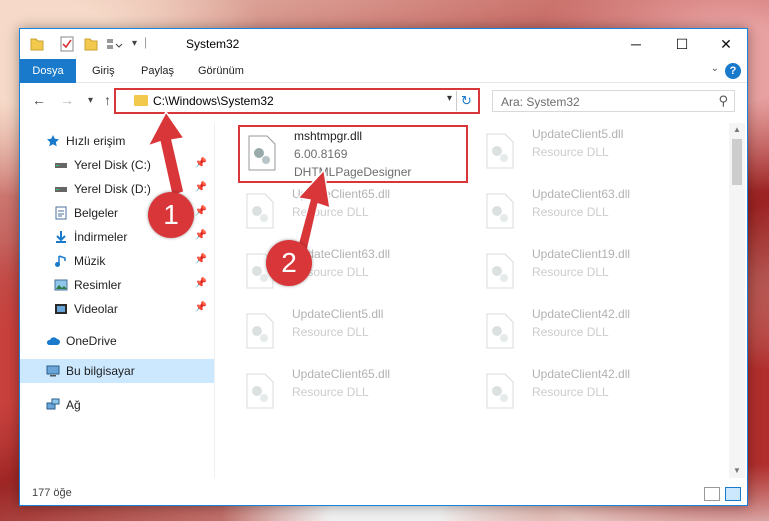  What do you see at coordinates (715, 68) in the screenshot?
I see `ribbon-expand-icon: ⌄` at bounding box center [715, 68].